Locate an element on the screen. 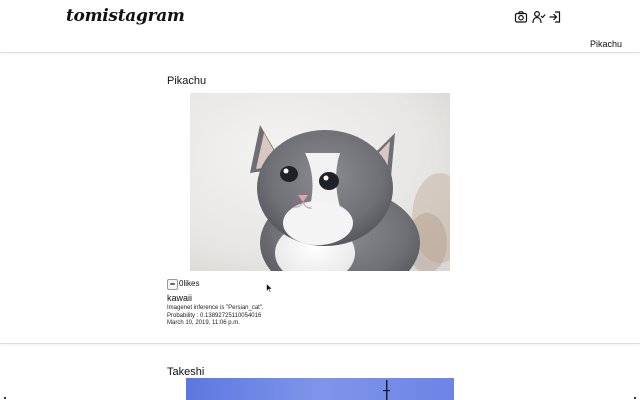 Image resolution: width=640 pixels, height=400 pixels. logout-icon is located at coordinates (555, 17).